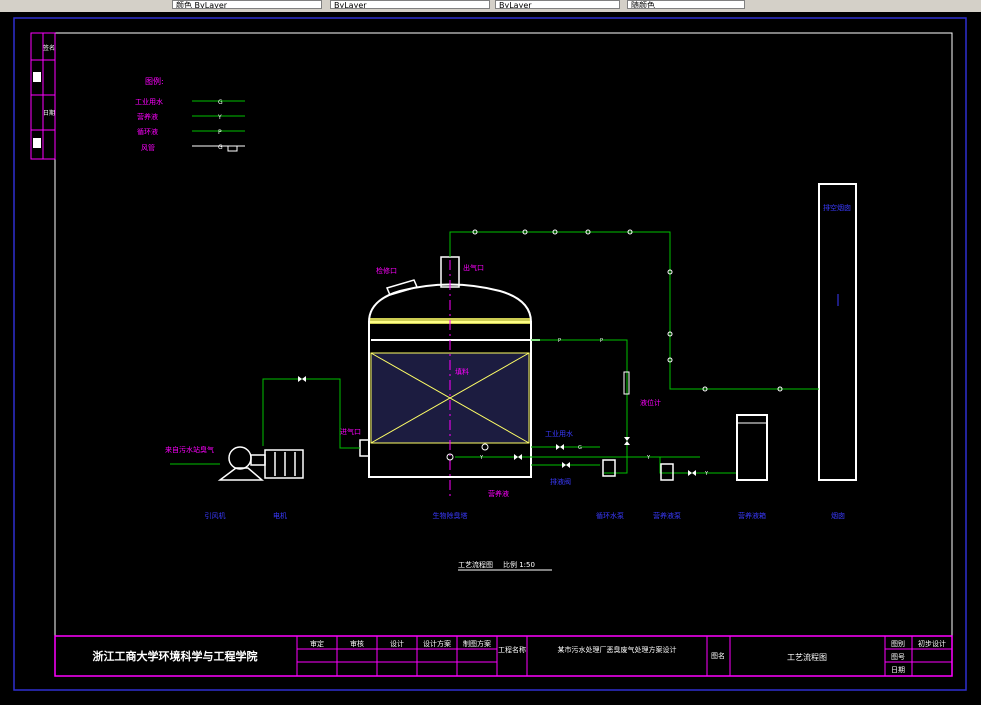 Image resolution: width=981 pixels, height=705 pixels. What do you see at coordinates (667, 515) in the screenshot?
I see `equipment-nutrient-pump: 营养液泵` at bounding box center [667, 515].